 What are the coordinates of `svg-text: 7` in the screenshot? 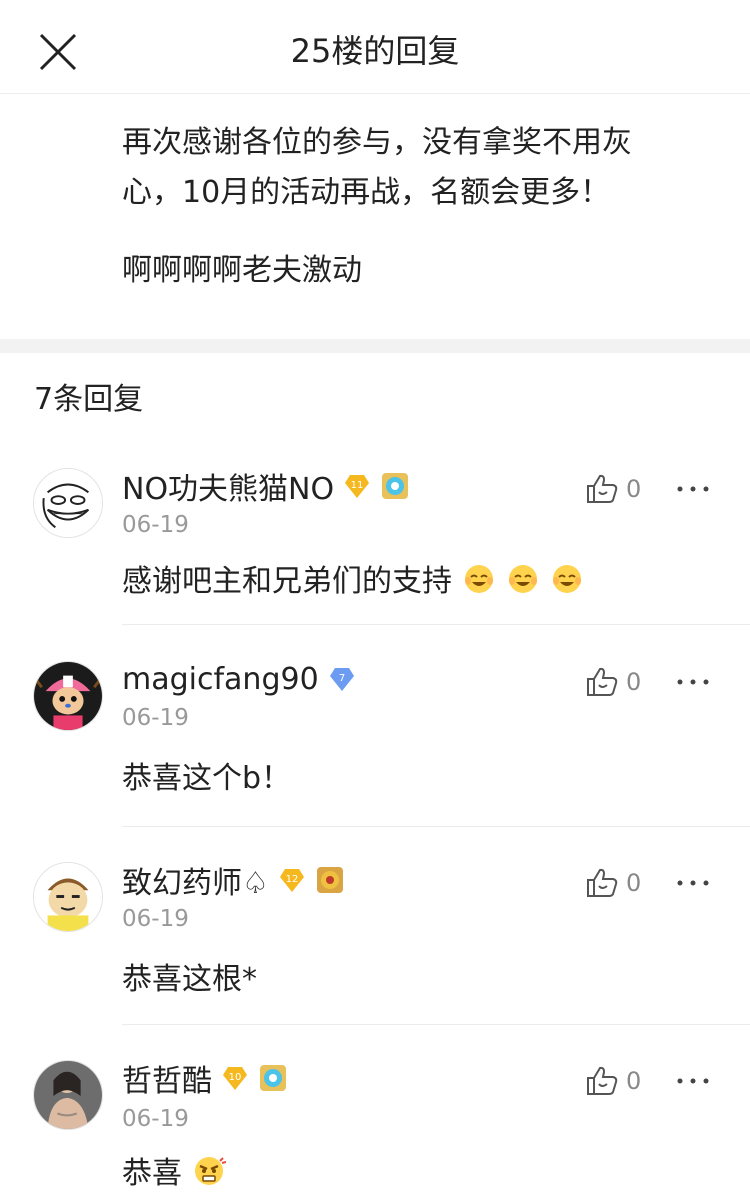 It's located at (341, 678).